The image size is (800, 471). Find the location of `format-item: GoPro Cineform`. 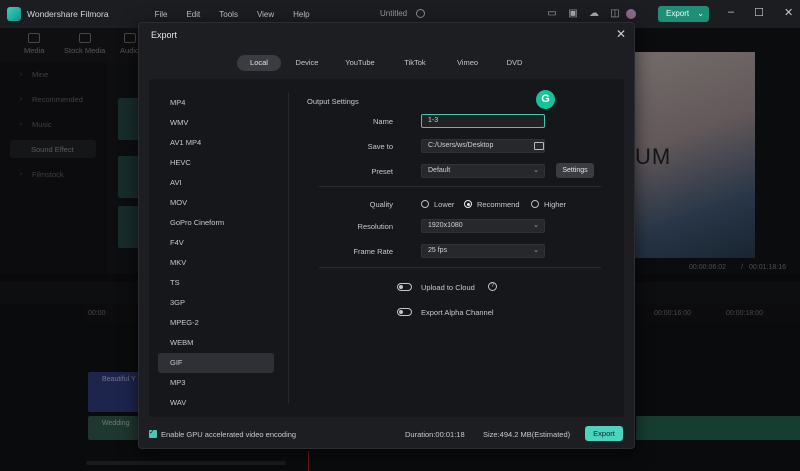

format-item: GoPro Cineform is located at coordinates (216, 223).